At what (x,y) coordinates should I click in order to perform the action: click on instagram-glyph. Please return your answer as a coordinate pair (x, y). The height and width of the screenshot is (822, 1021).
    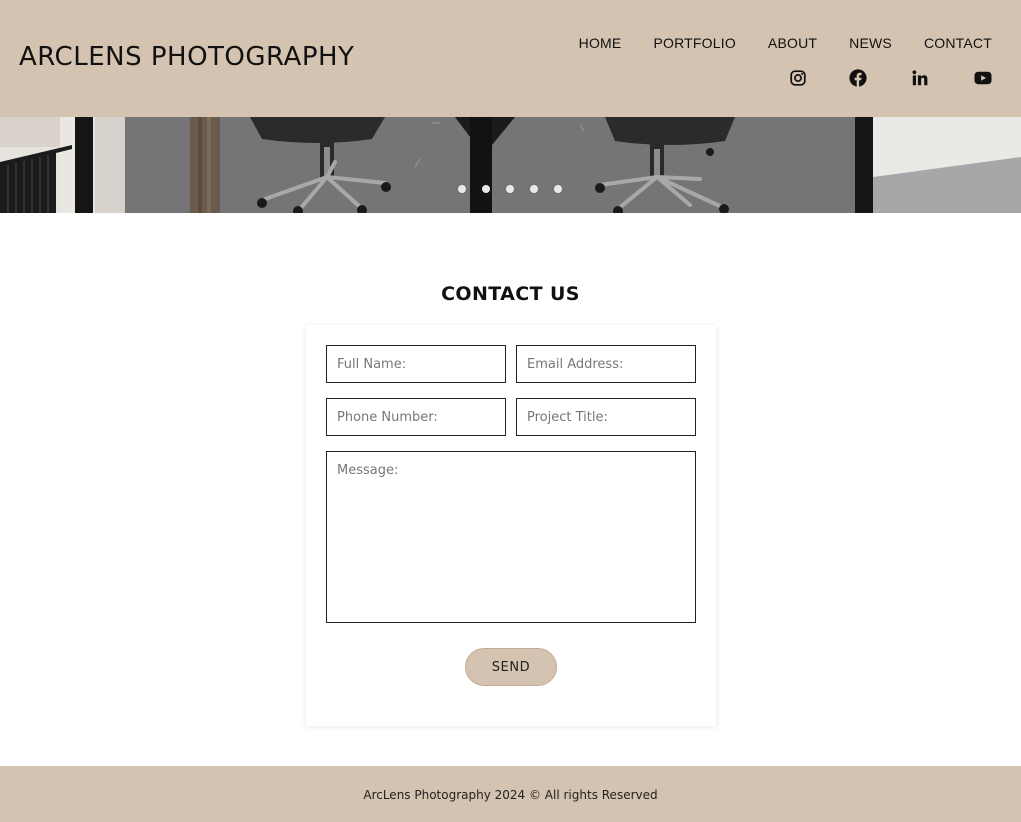
    Looking at the image, I should click on (798, 78).